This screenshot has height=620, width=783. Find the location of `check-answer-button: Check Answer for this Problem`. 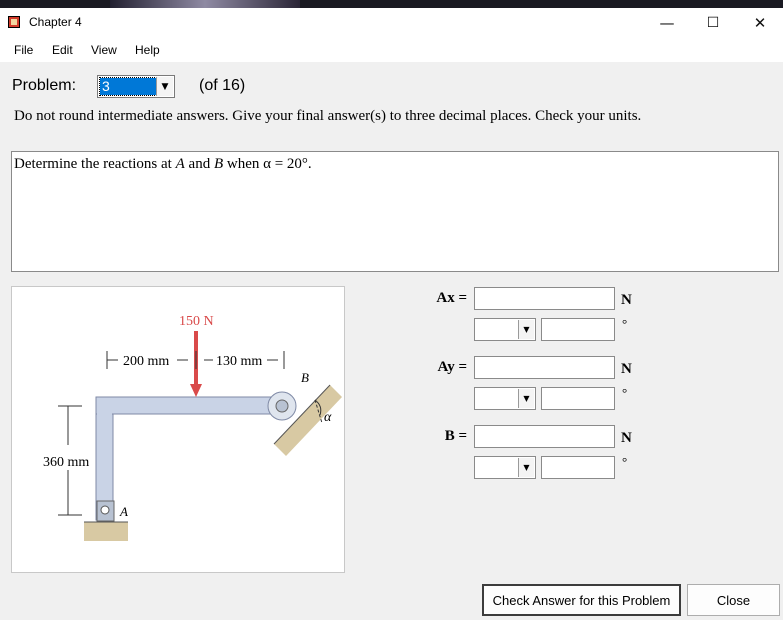

check-answer-button: Check Answer for this Problem is located at coordinates (581, 600).